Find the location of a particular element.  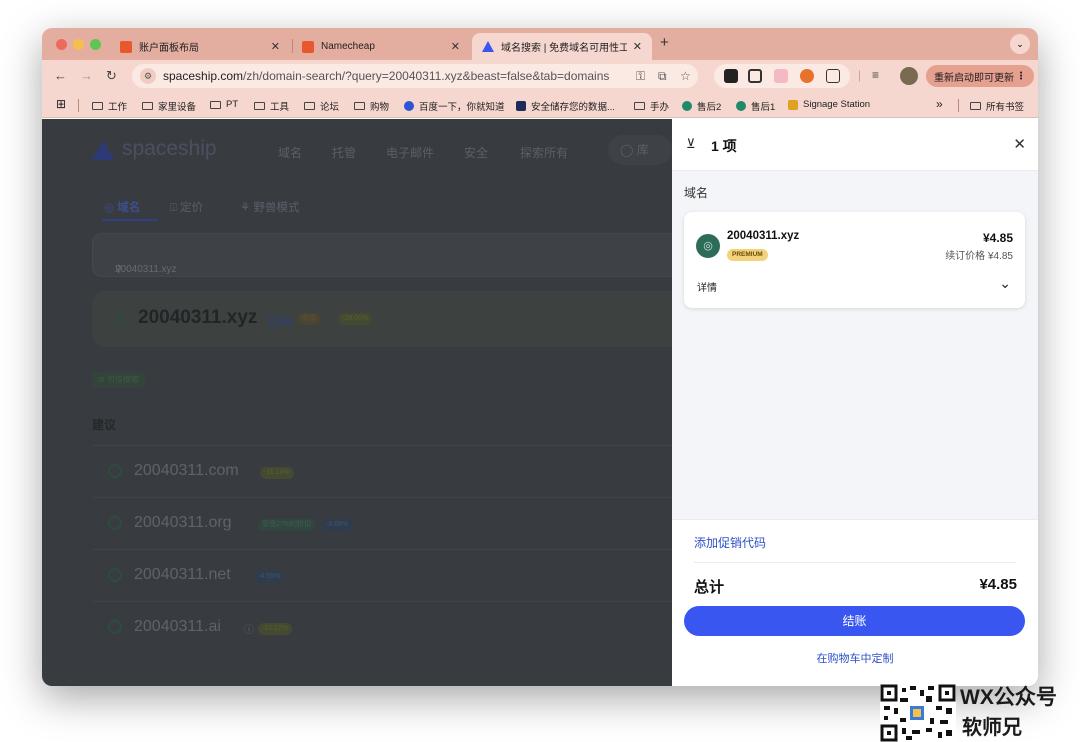

bookmark-label: Signage Station is located at coordinates (837, 104).